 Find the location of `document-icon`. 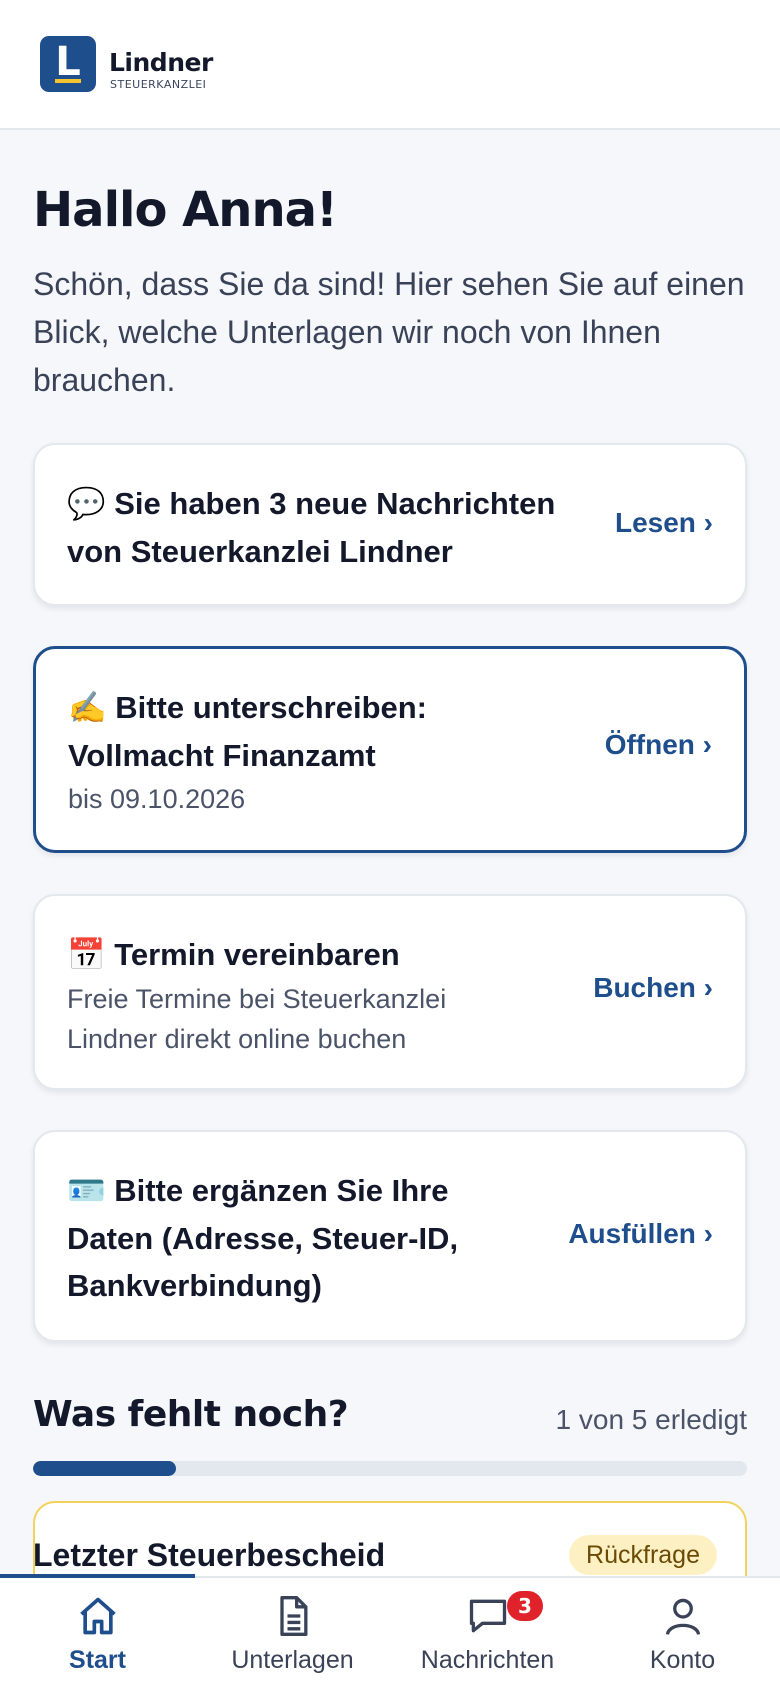

document-icon is located at coordinates (294, 1616).